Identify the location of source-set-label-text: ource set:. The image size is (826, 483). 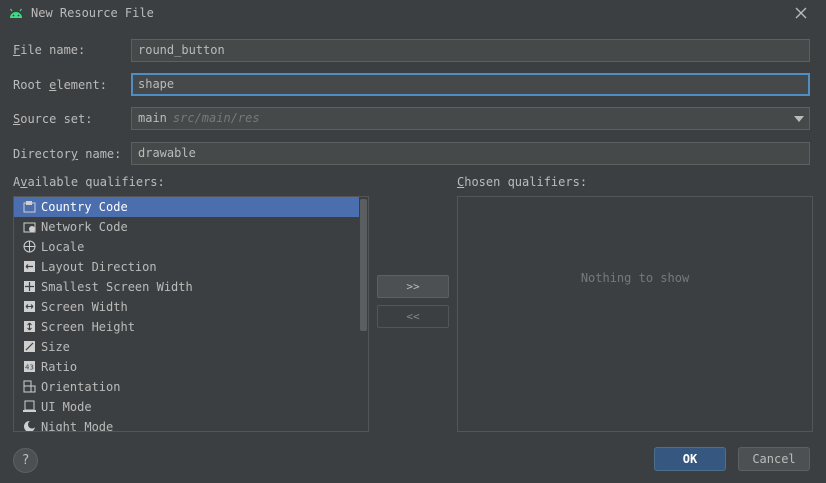
(56, 119).